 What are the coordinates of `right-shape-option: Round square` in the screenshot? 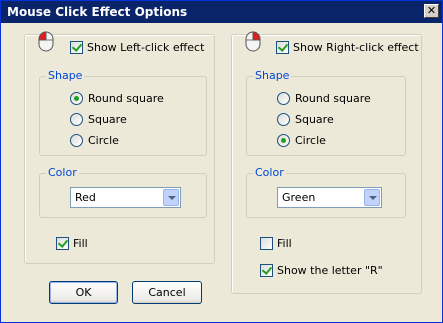 It's located at (324, 98).